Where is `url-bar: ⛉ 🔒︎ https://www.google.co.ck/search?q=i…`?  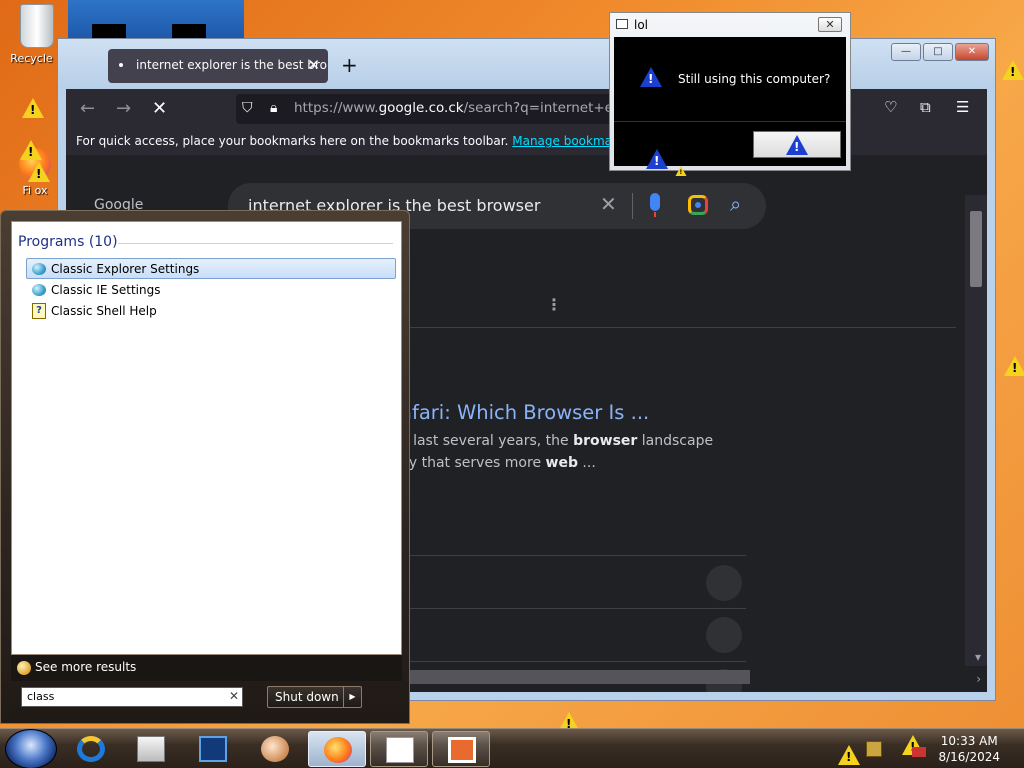 url-bar: ⛉ 🔒︎ https://www.google.co.ck/search?q=i… is located at coordinates (431, 109).